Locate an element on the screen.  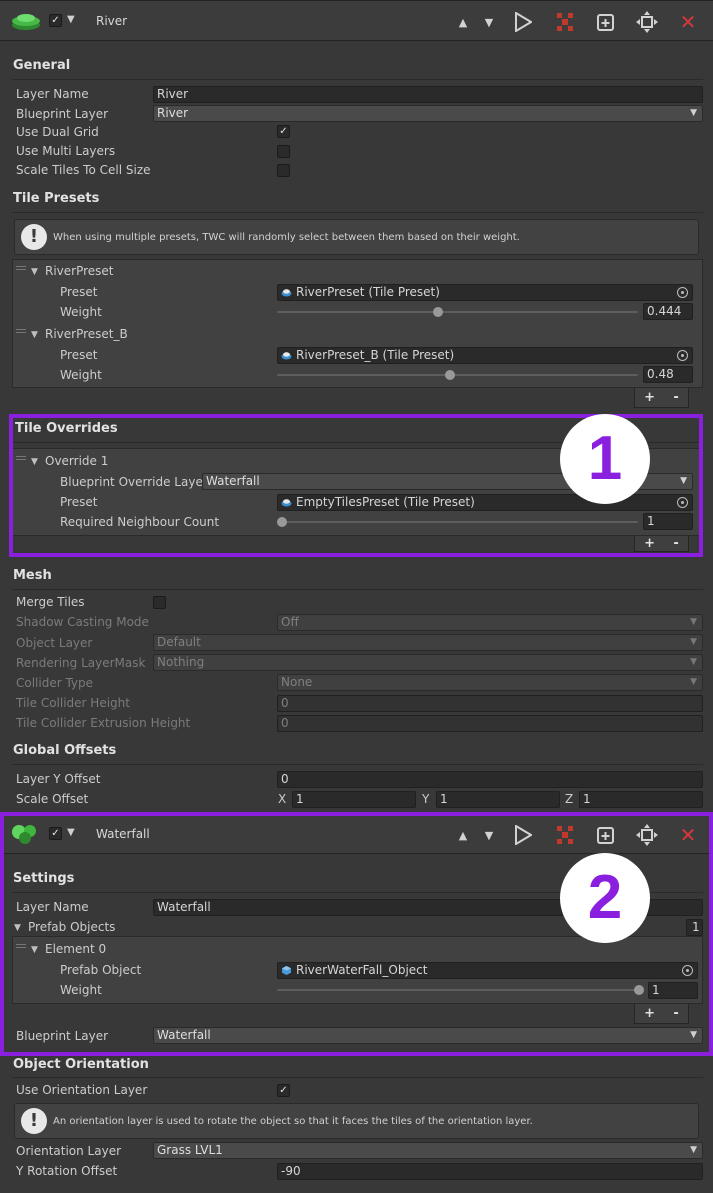
element-weight-slider-track is located at coordinates (460, 990).